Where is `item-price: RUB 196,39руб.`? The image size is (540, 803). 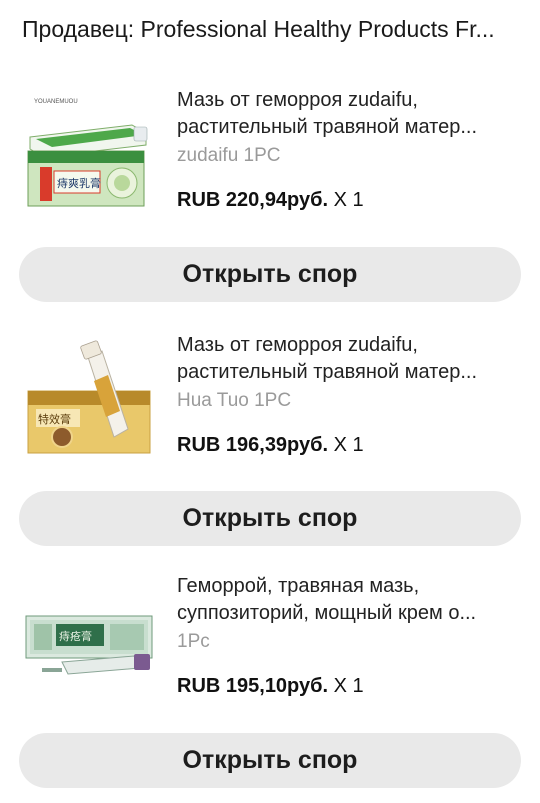 item-price: RUB 196,39руб. is located at coordinates (253, 445).